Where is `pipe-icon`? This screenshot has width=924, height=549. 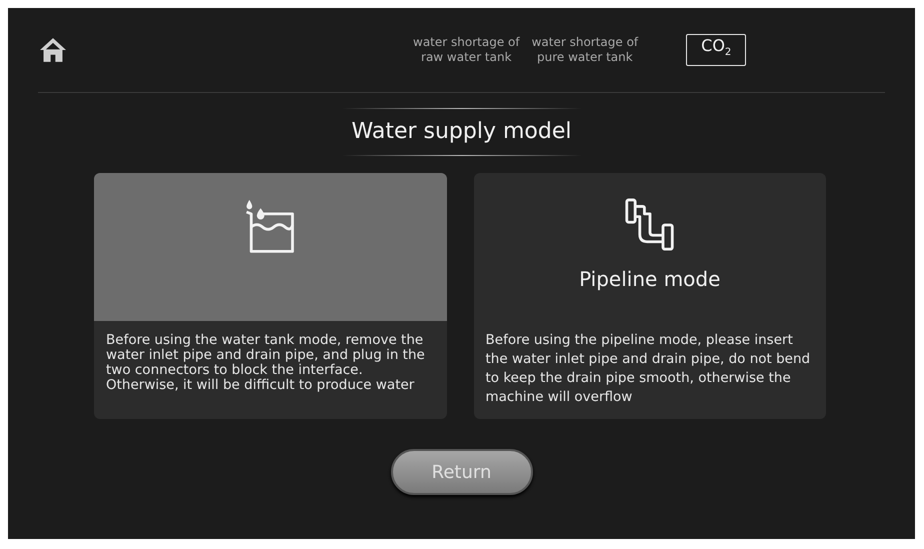 pipe-icon is located at coordinates (650, 225).